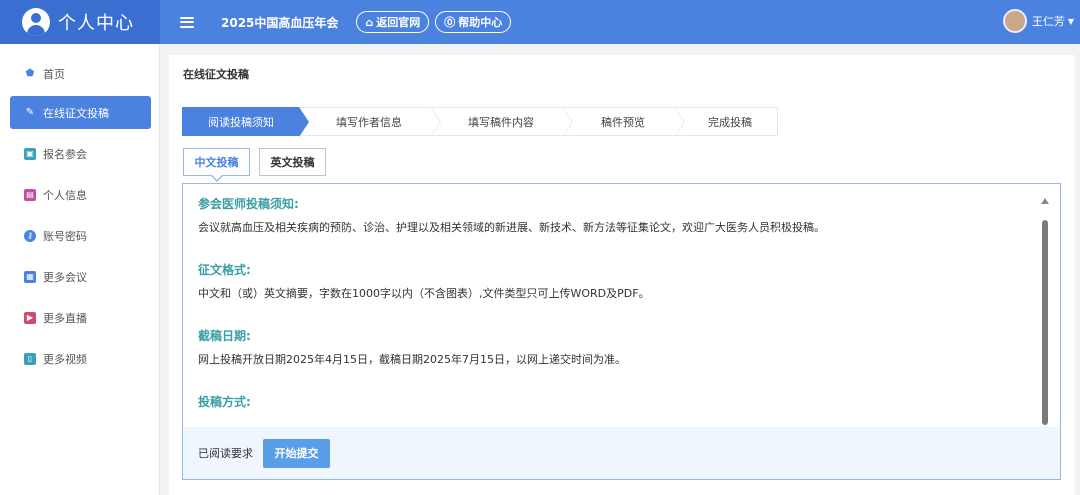 This screenshot has height=495, width=1080. I want to click on tab-label: 英文投稿, so click(292, 162).